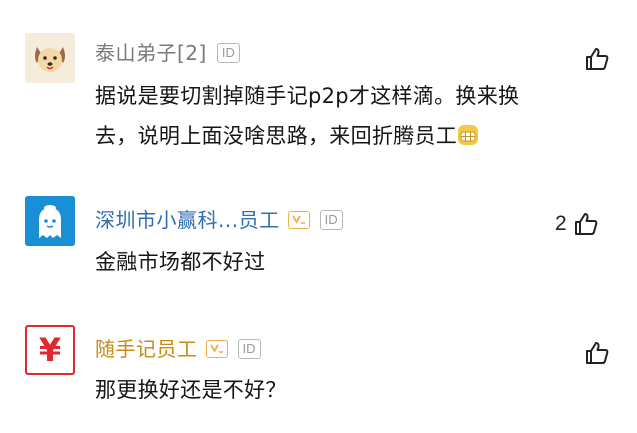 This screenshot has height=433, width=637. I want to click on comment-text-line: 金融市场都不好过, so click(180, 262).